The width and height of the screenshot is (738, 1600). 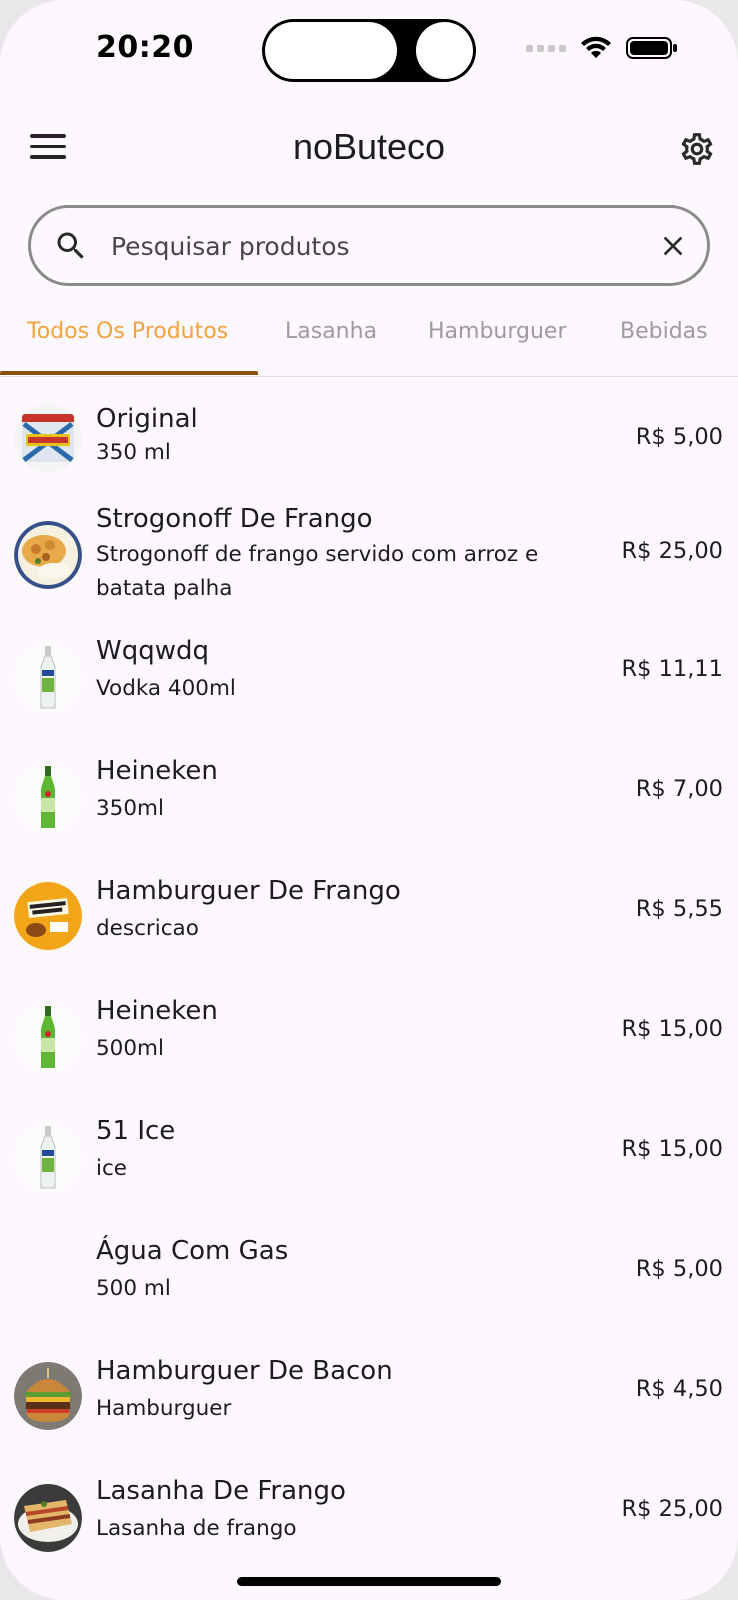 What do you see at coordinates (497, 331) in the screenshot?
I see `tab-hamburguer: Hamburguer` at bounding box center [497, 331].